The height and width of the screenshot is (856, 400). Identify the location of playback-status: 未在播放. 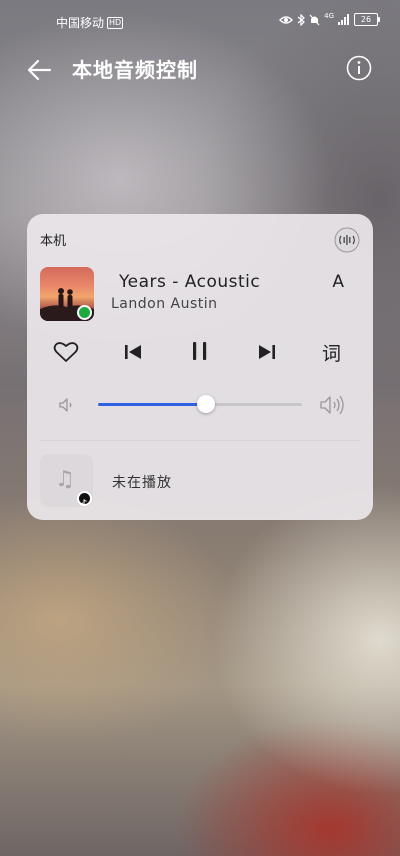
(142, 483).